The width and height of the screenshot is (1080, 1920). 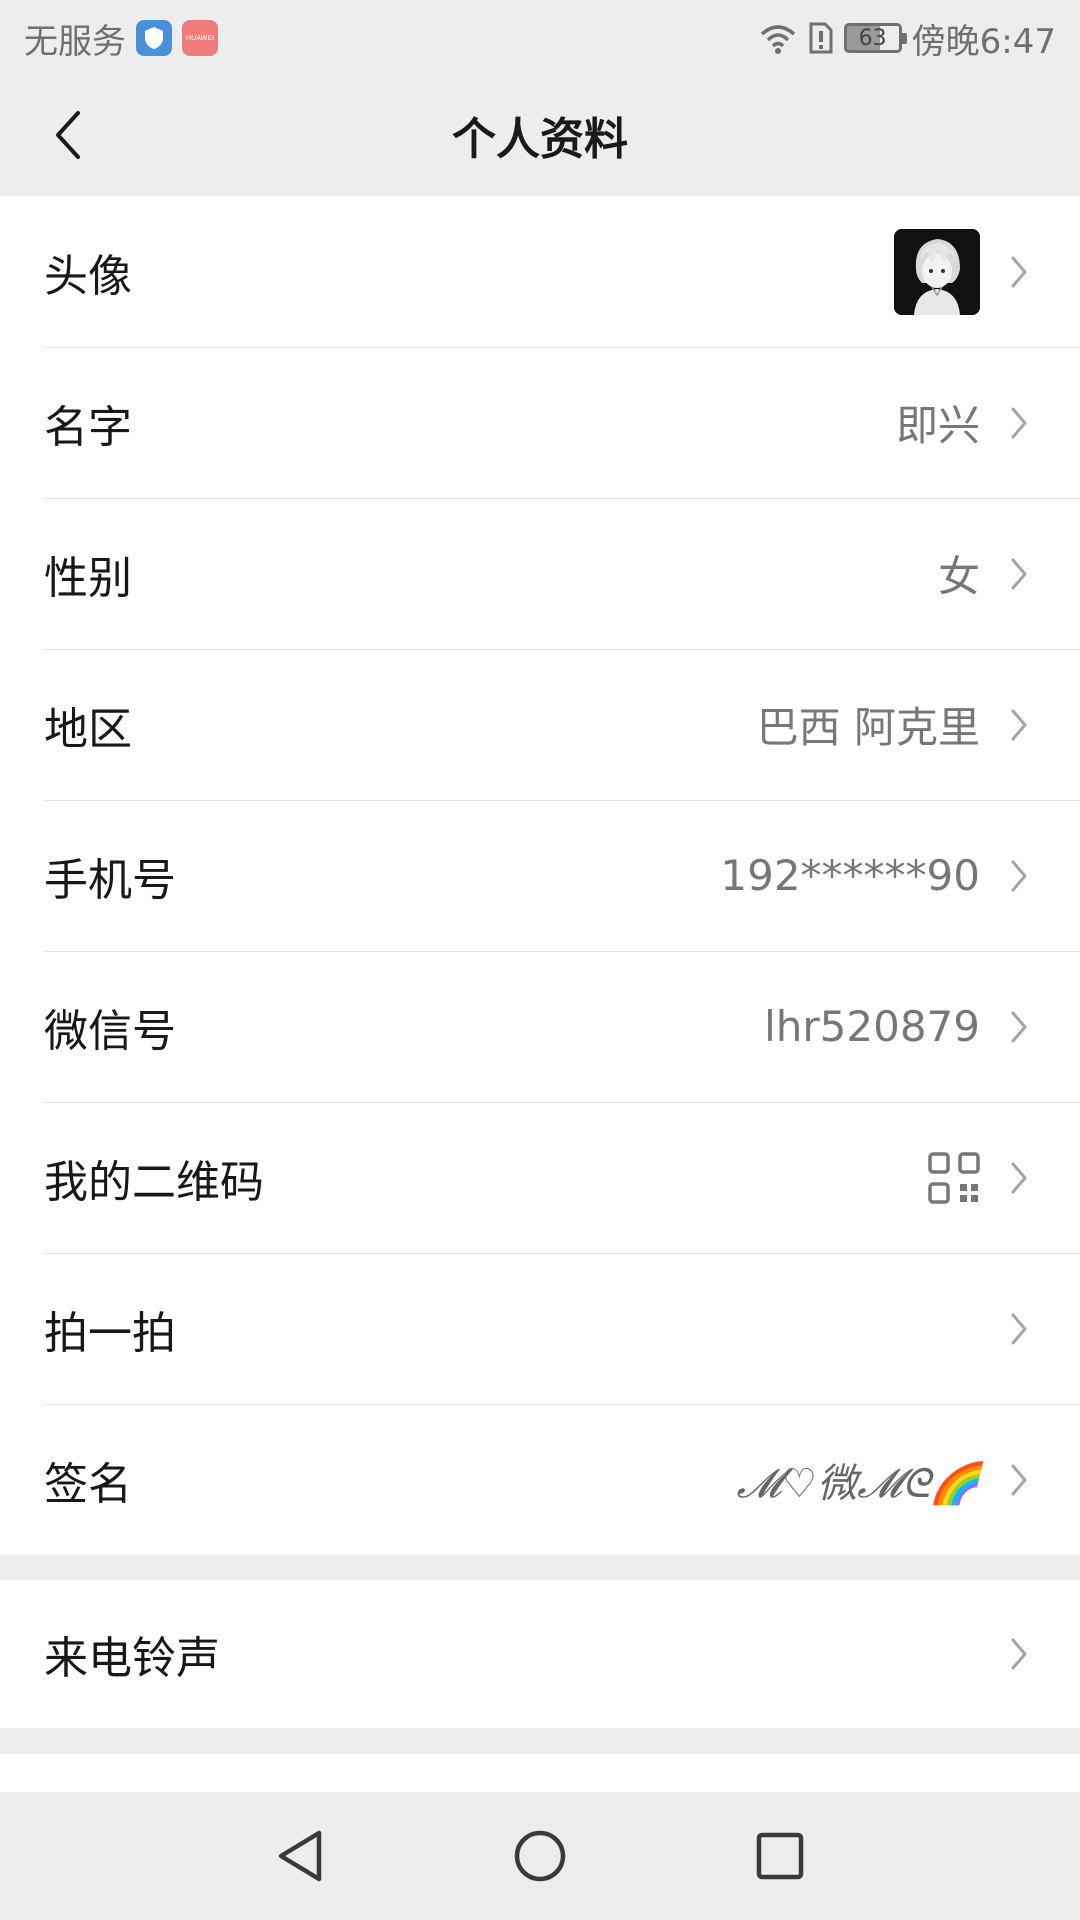 I want to click on back-button, so click(x=67, y=135).